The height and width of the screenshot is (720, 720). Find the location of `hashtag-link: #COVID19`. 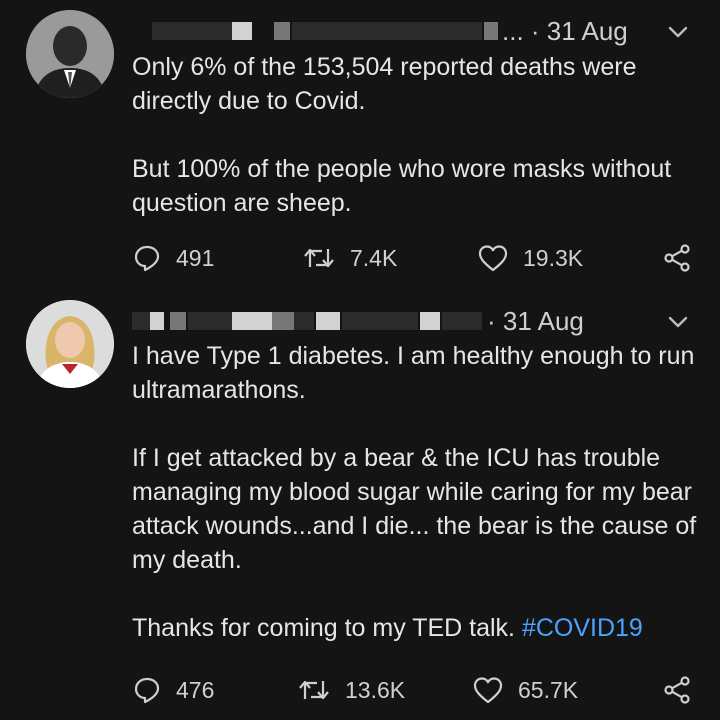

hashtag-link: #COVID19 is located at coordinates (582, 628).